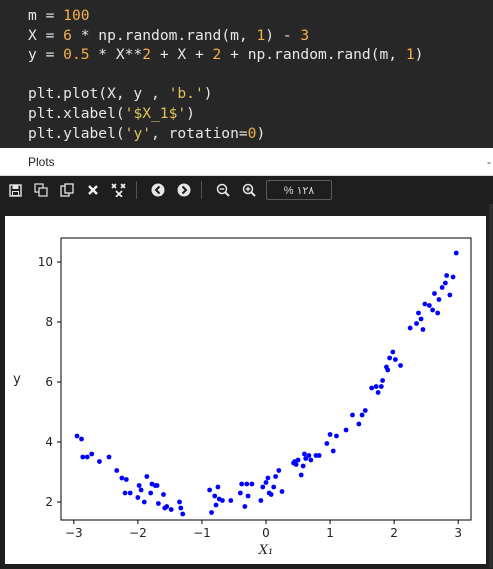 This screenshot has height=569, width=493. What do you see at coordinates (138, 533) in the screenshot?
I see `x-tick-label: −2` at bounding box center [138, 533].